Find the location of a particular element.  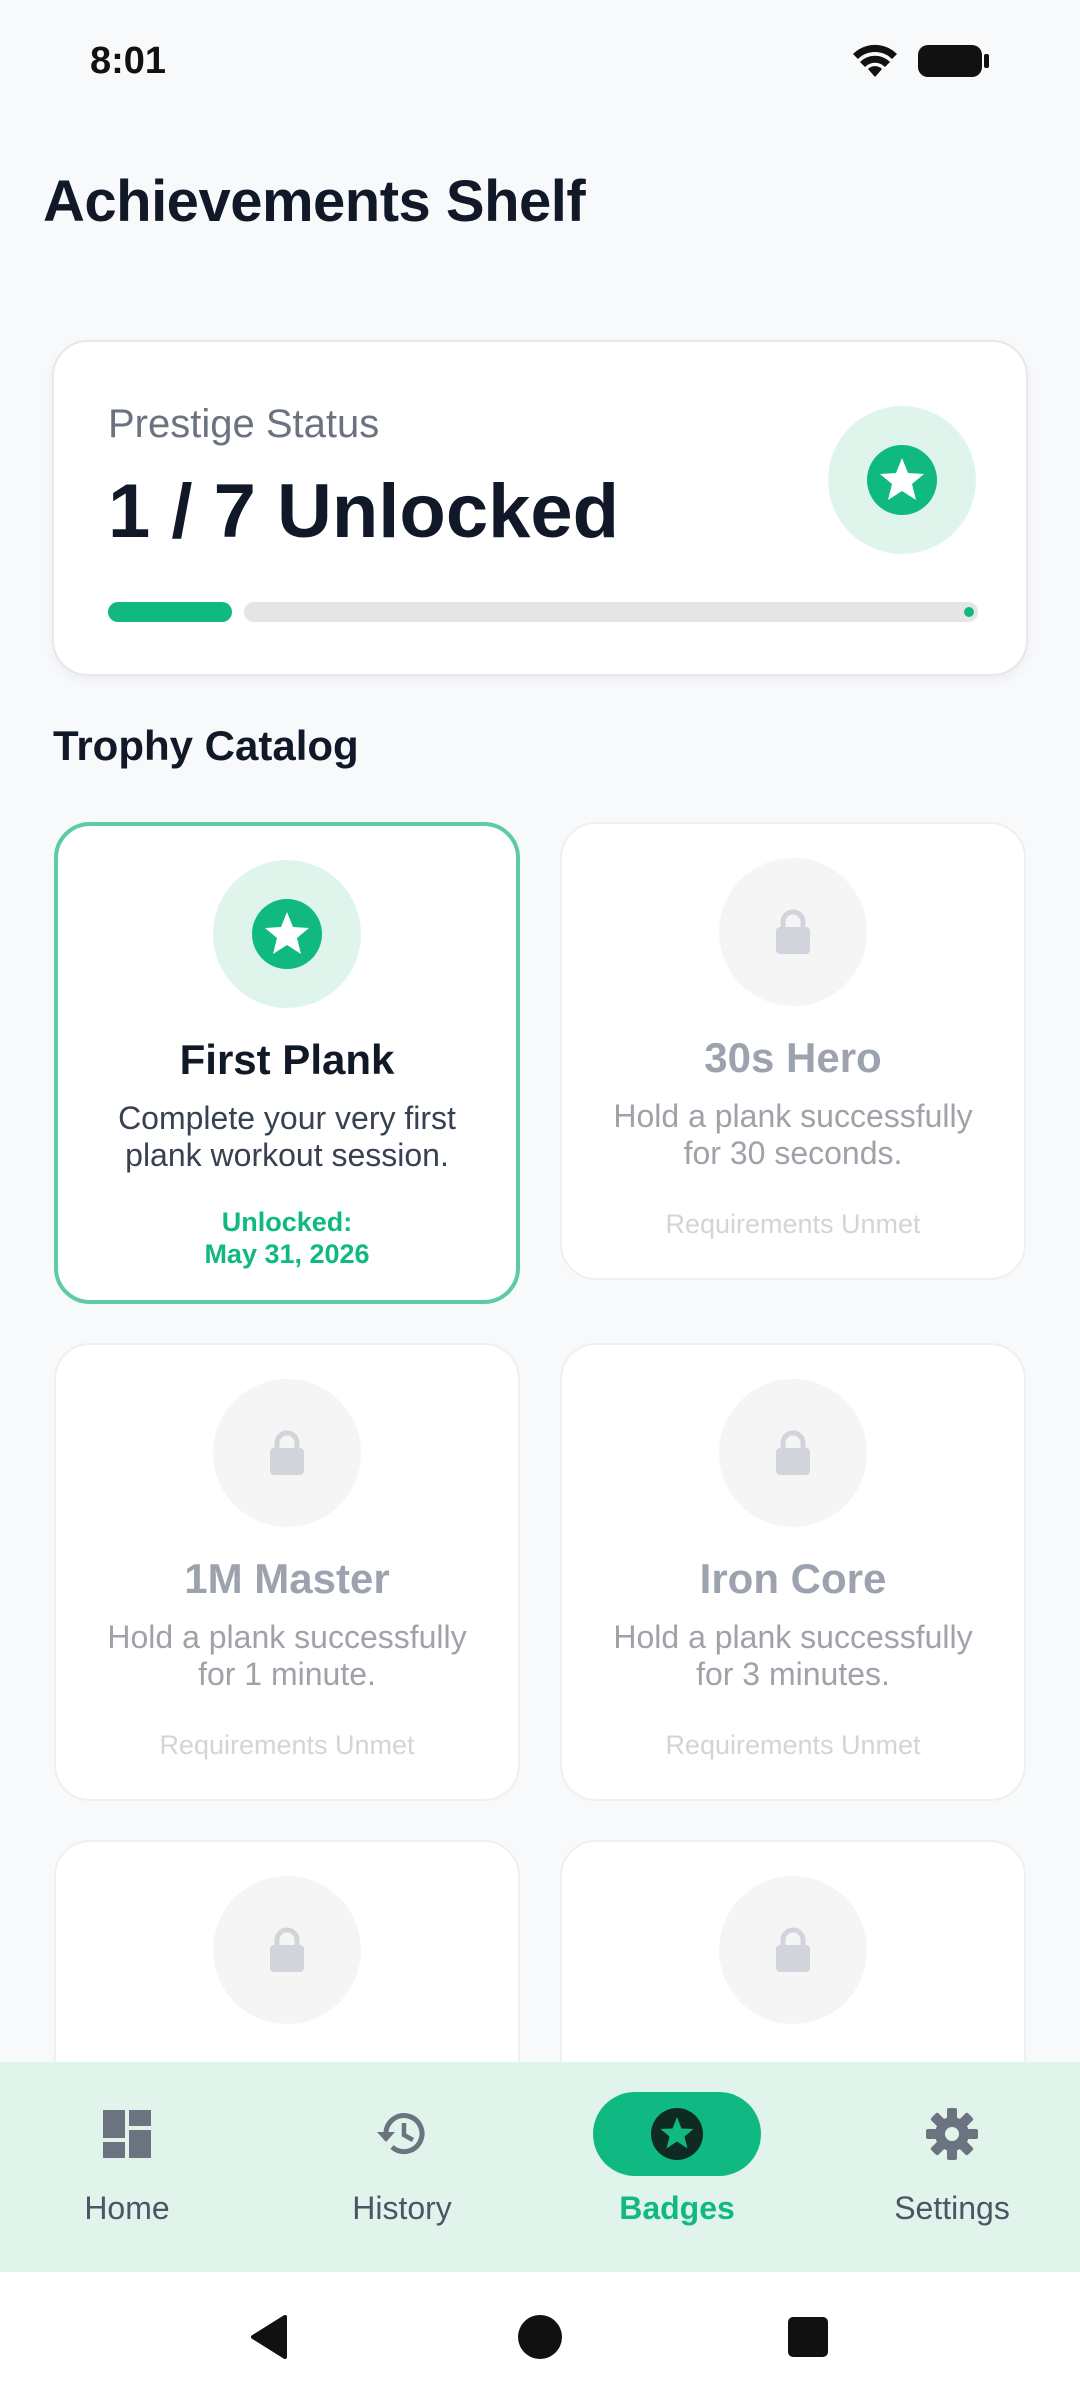

nav-label: Home is located at coordinates (127, 2208).